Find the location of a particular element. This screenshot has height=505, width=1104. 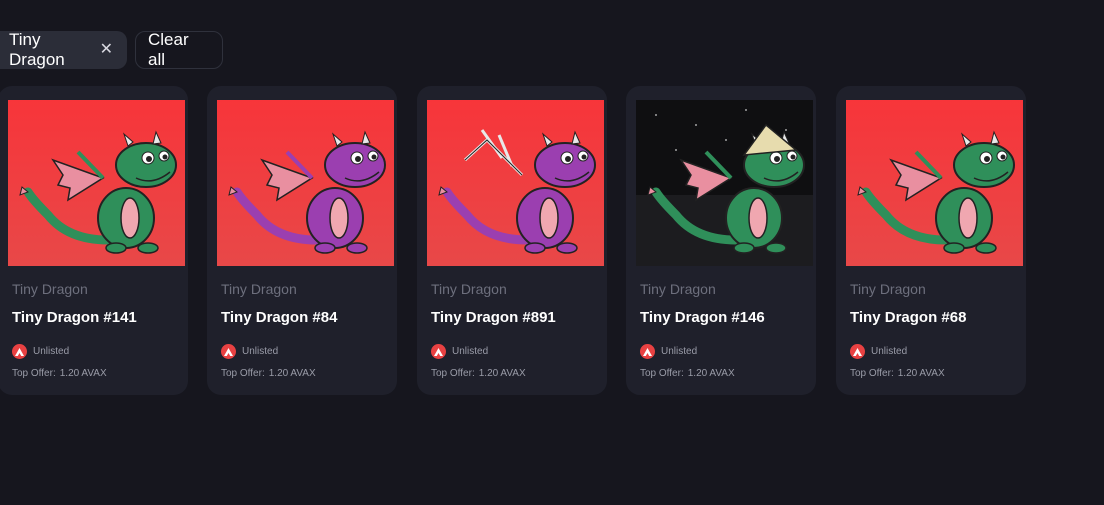

card-title: Tiny Dragon #141 is located at coordinates (74, 317).